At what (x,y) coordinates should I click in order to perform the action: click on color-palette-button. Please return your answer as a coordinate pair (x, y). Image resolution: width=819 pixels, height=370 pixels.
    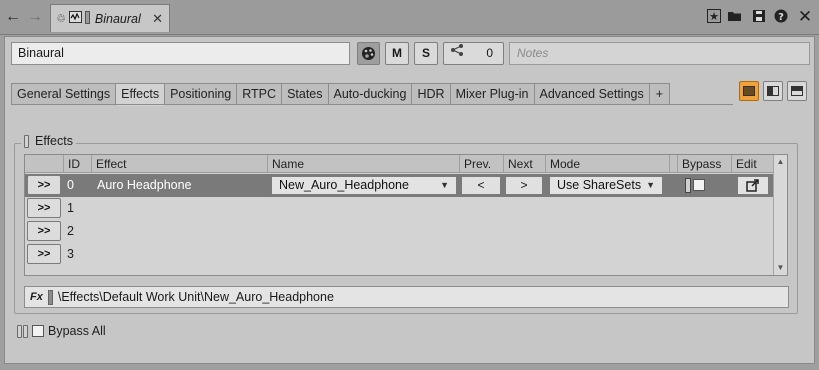
    Looking at the image, I should click on (368, 53).